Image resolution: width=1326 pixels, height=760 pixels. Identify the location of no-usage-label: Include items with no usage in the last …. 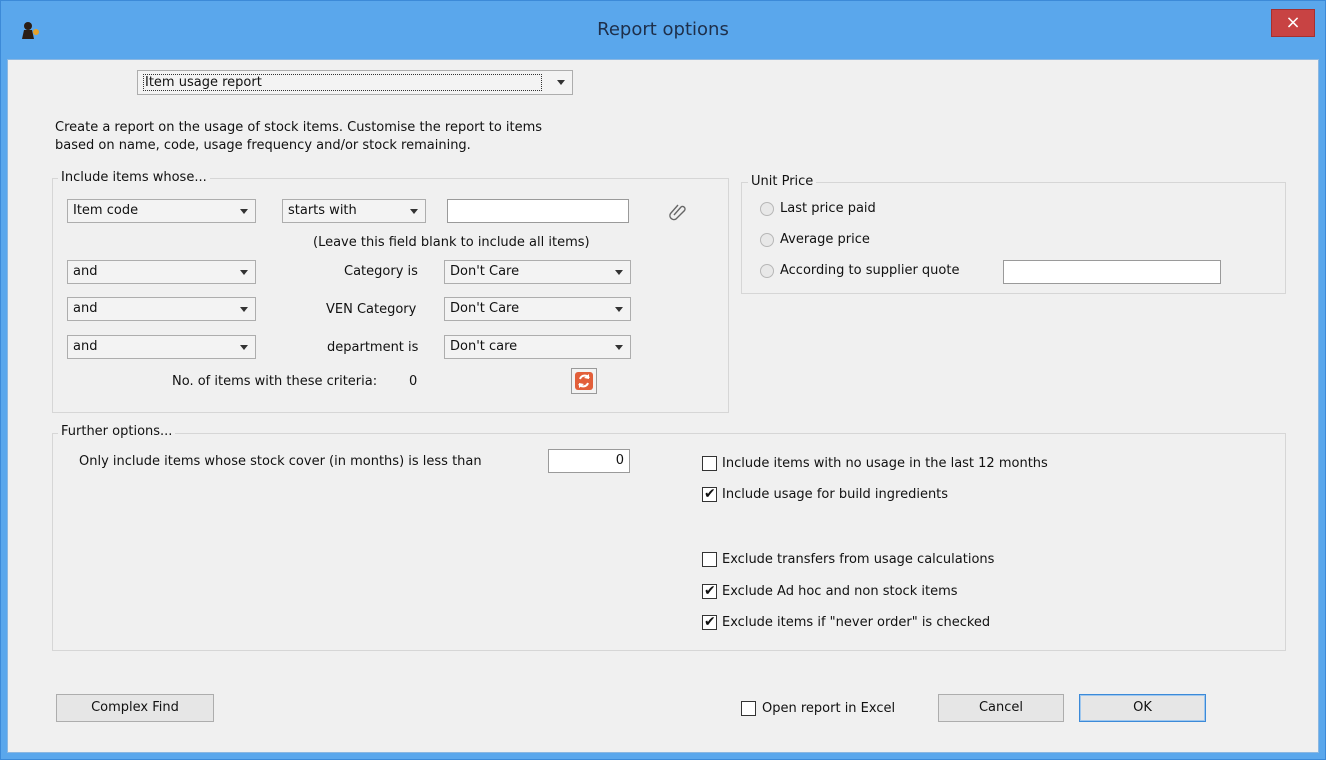
(885, 463).